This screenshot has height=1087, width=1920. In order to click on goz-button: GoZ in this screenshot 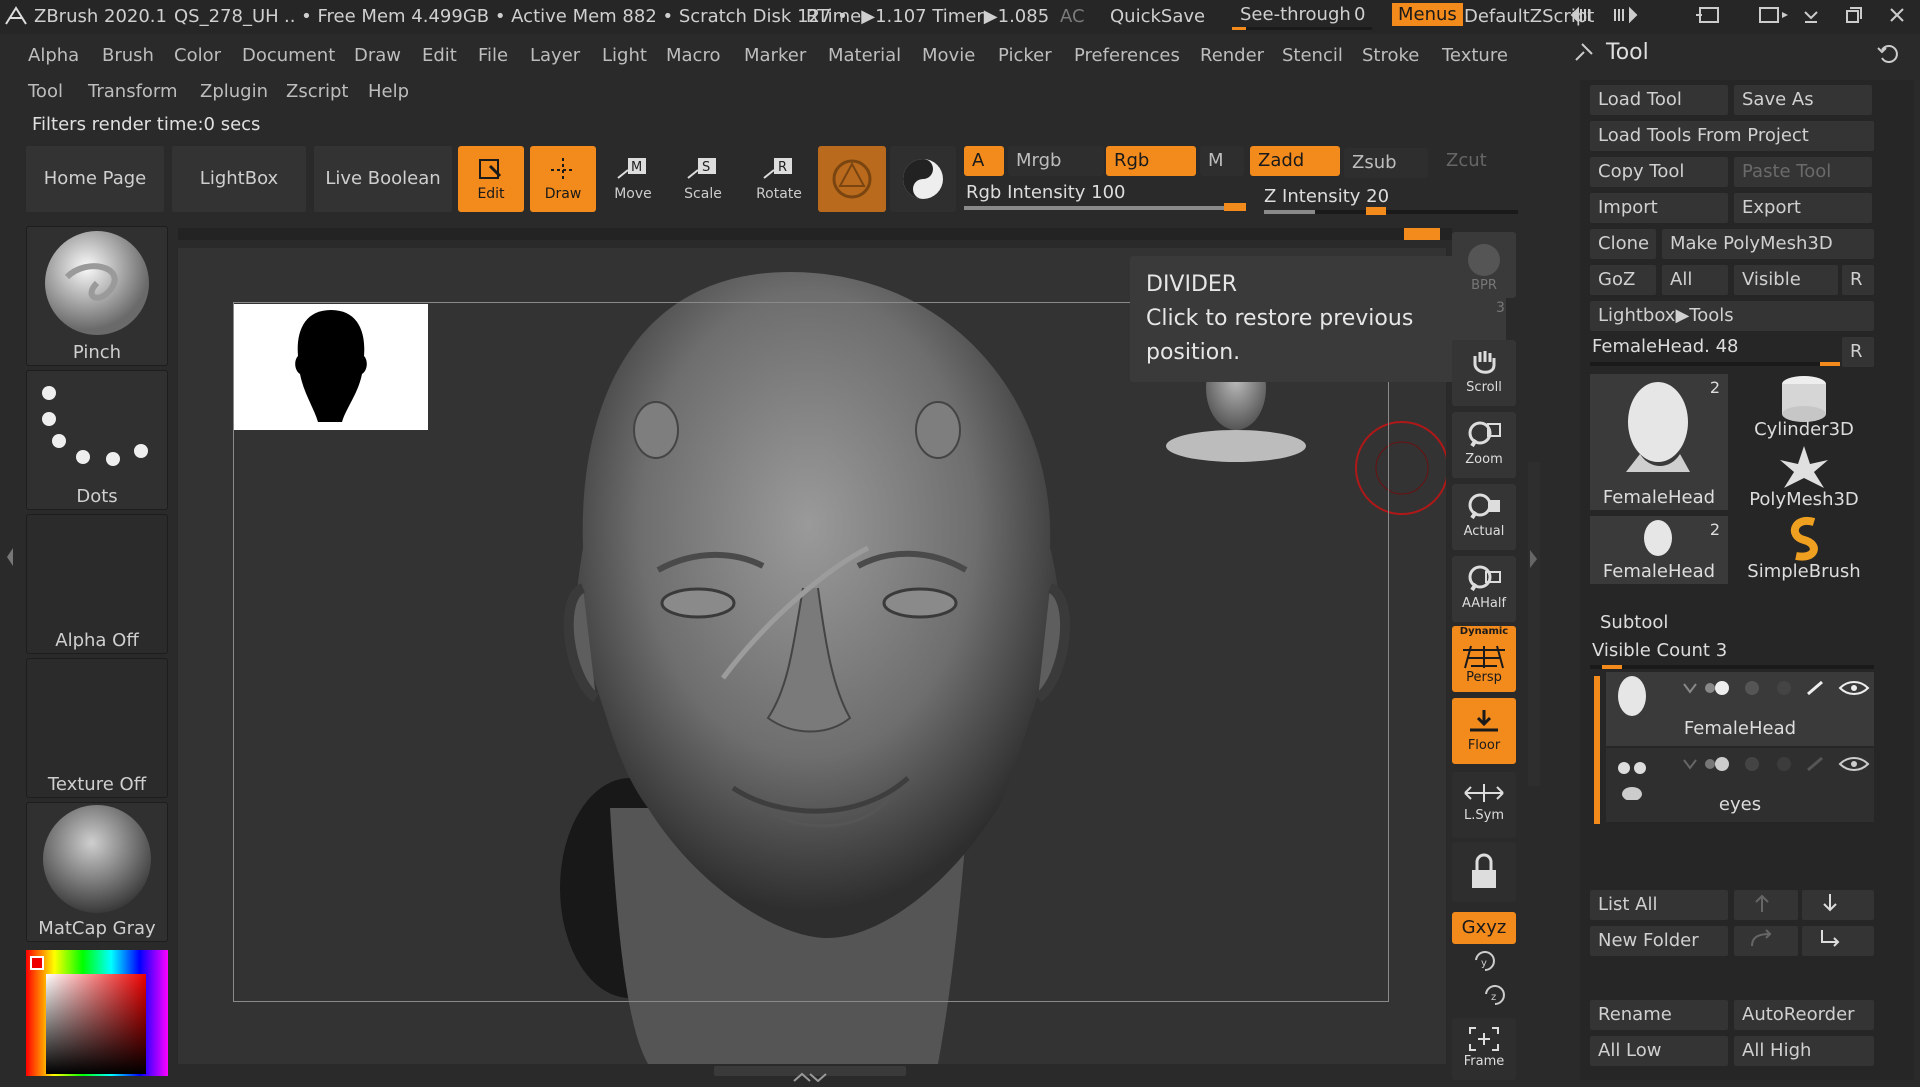, I will do `click(1623, 280)`.